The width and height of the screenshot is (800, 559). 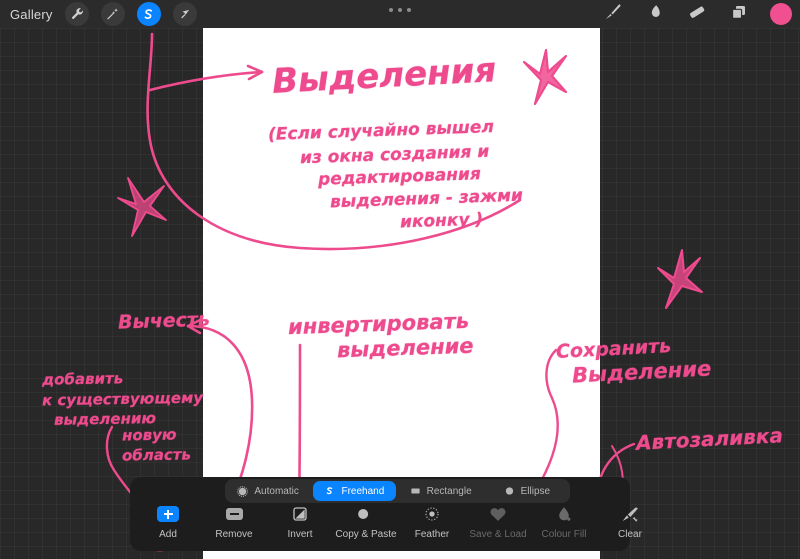 What do you see at coordinates (781, 14) in the screenshot?
I see `colour-swatch-button` at bounding box center [781, 14].